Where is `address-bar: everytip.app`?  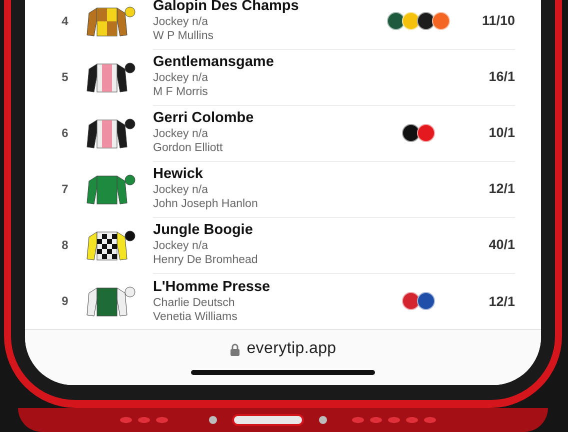
address-bar: everytip.app is located at coordinates (283, 357).